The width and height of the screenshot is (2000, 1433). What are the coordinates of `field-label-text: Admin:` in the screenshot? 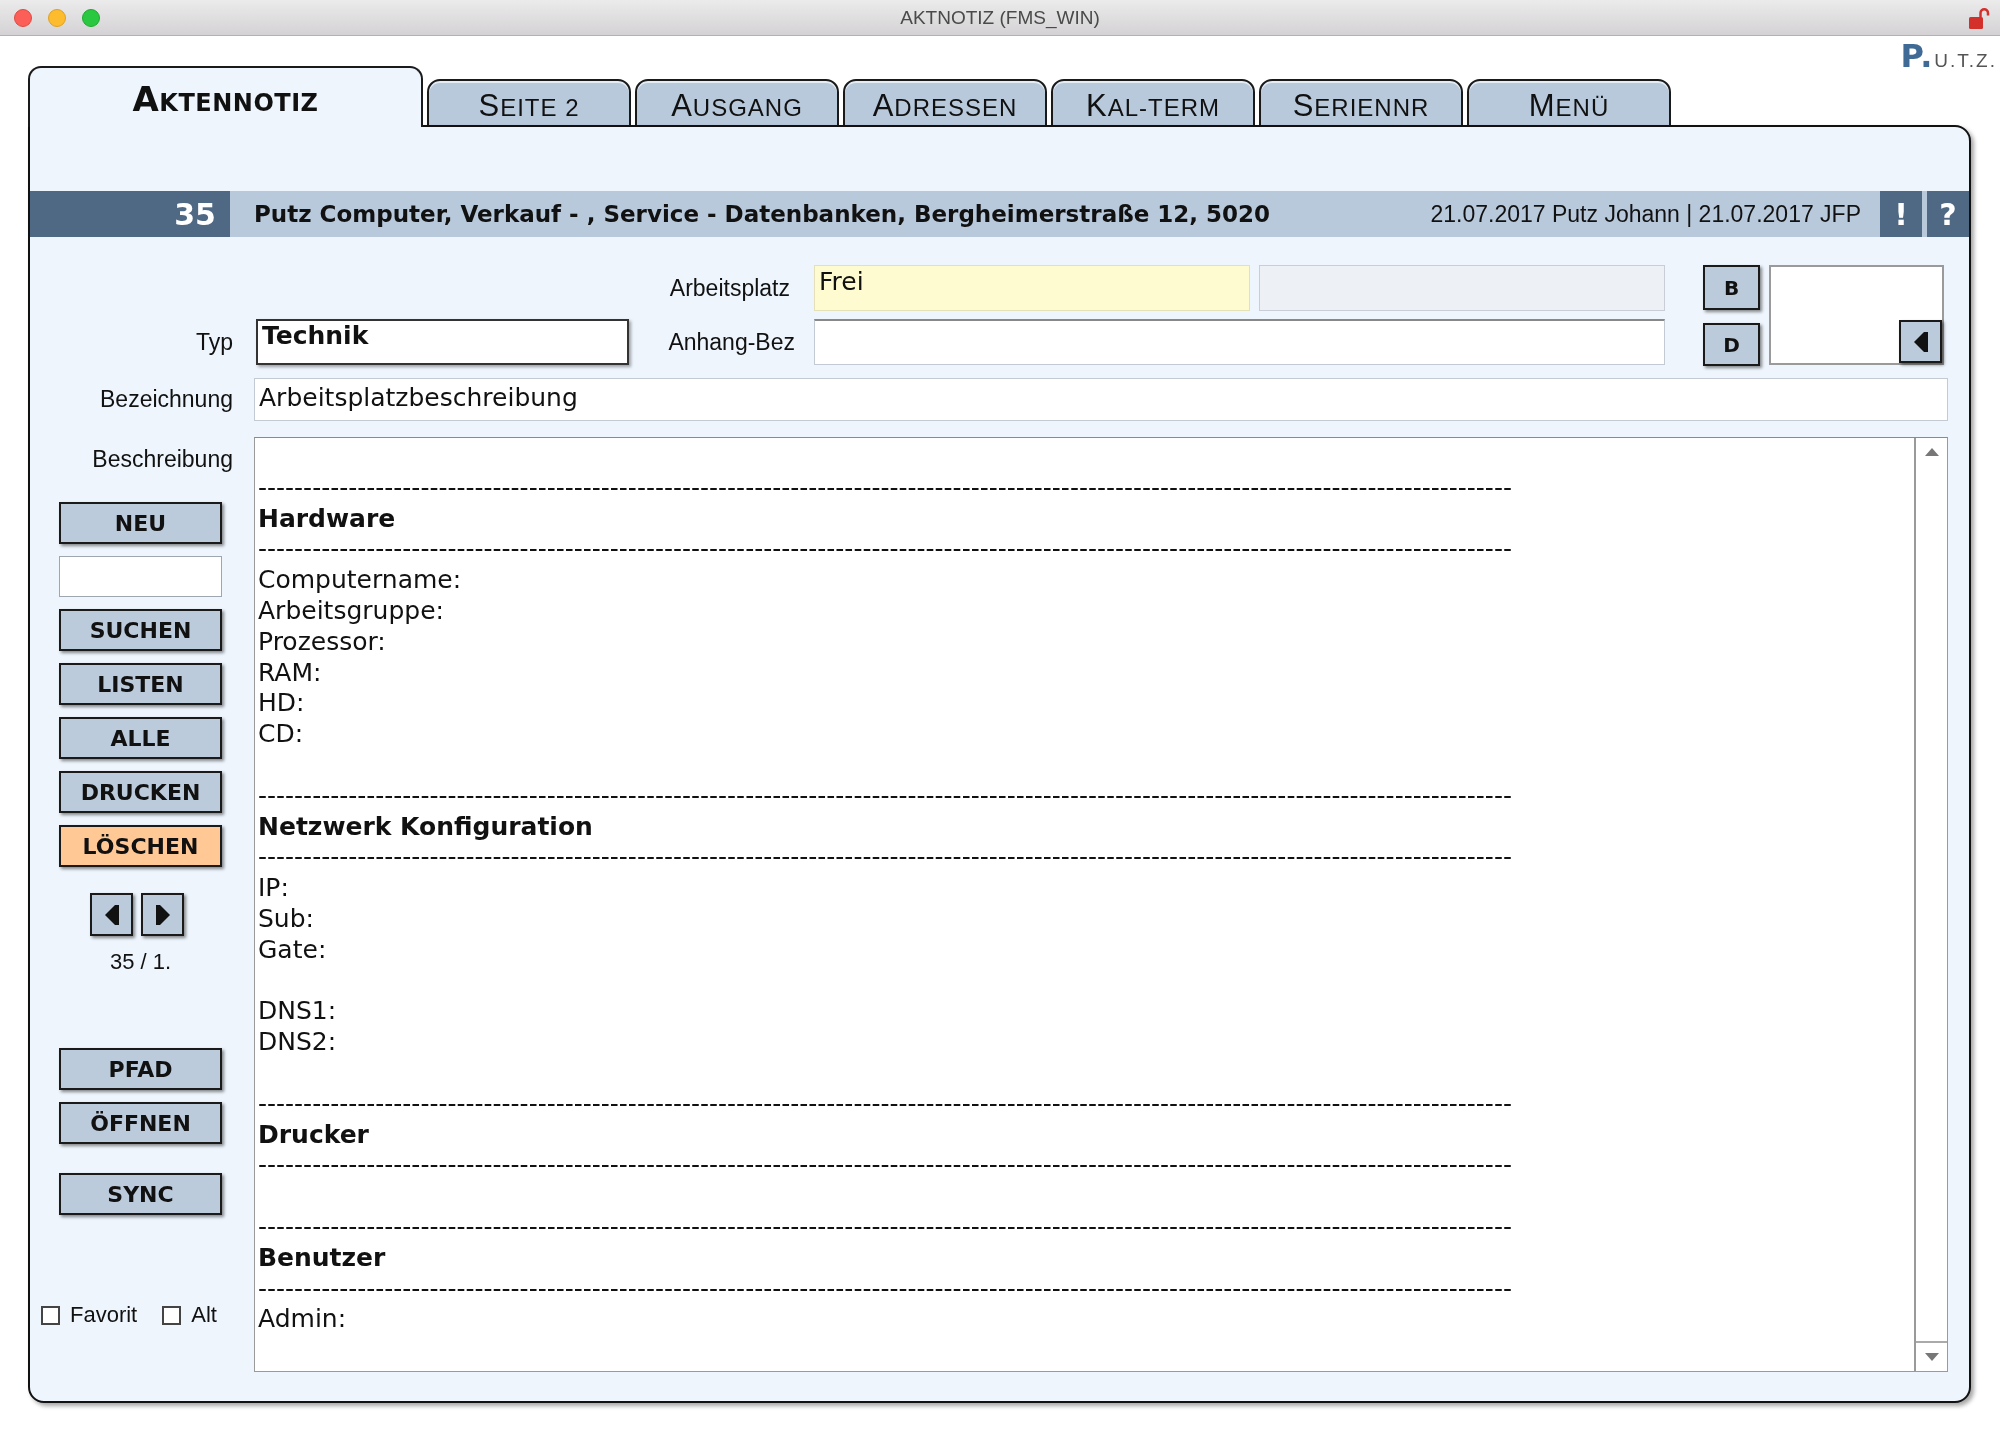 It's located at (302, 1320).